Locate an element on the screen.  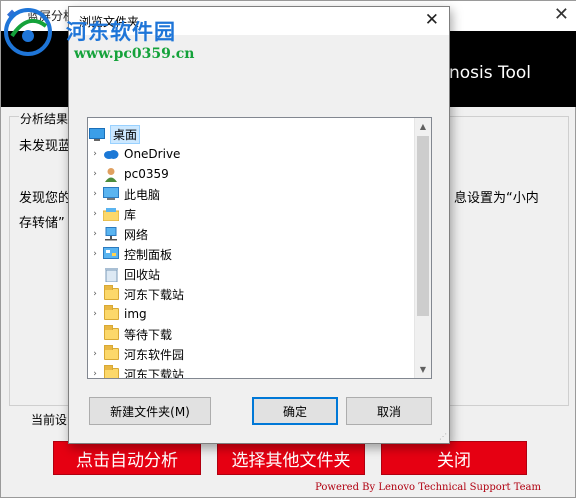
library-icon is located at coordinates (111, 214).